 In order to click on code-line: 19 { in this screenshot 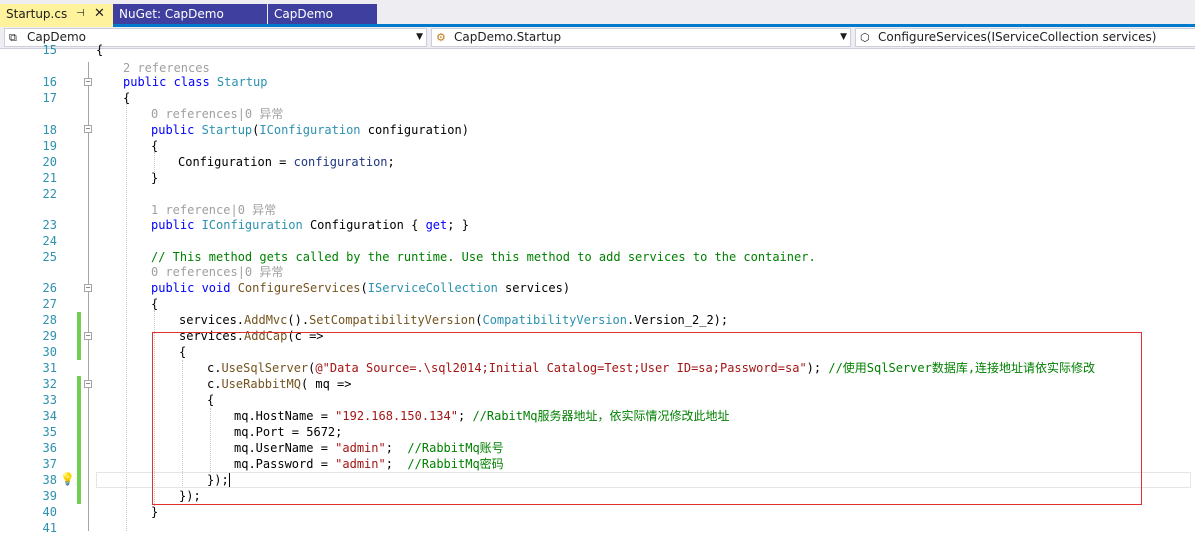, I will do `click(597, 146)`.